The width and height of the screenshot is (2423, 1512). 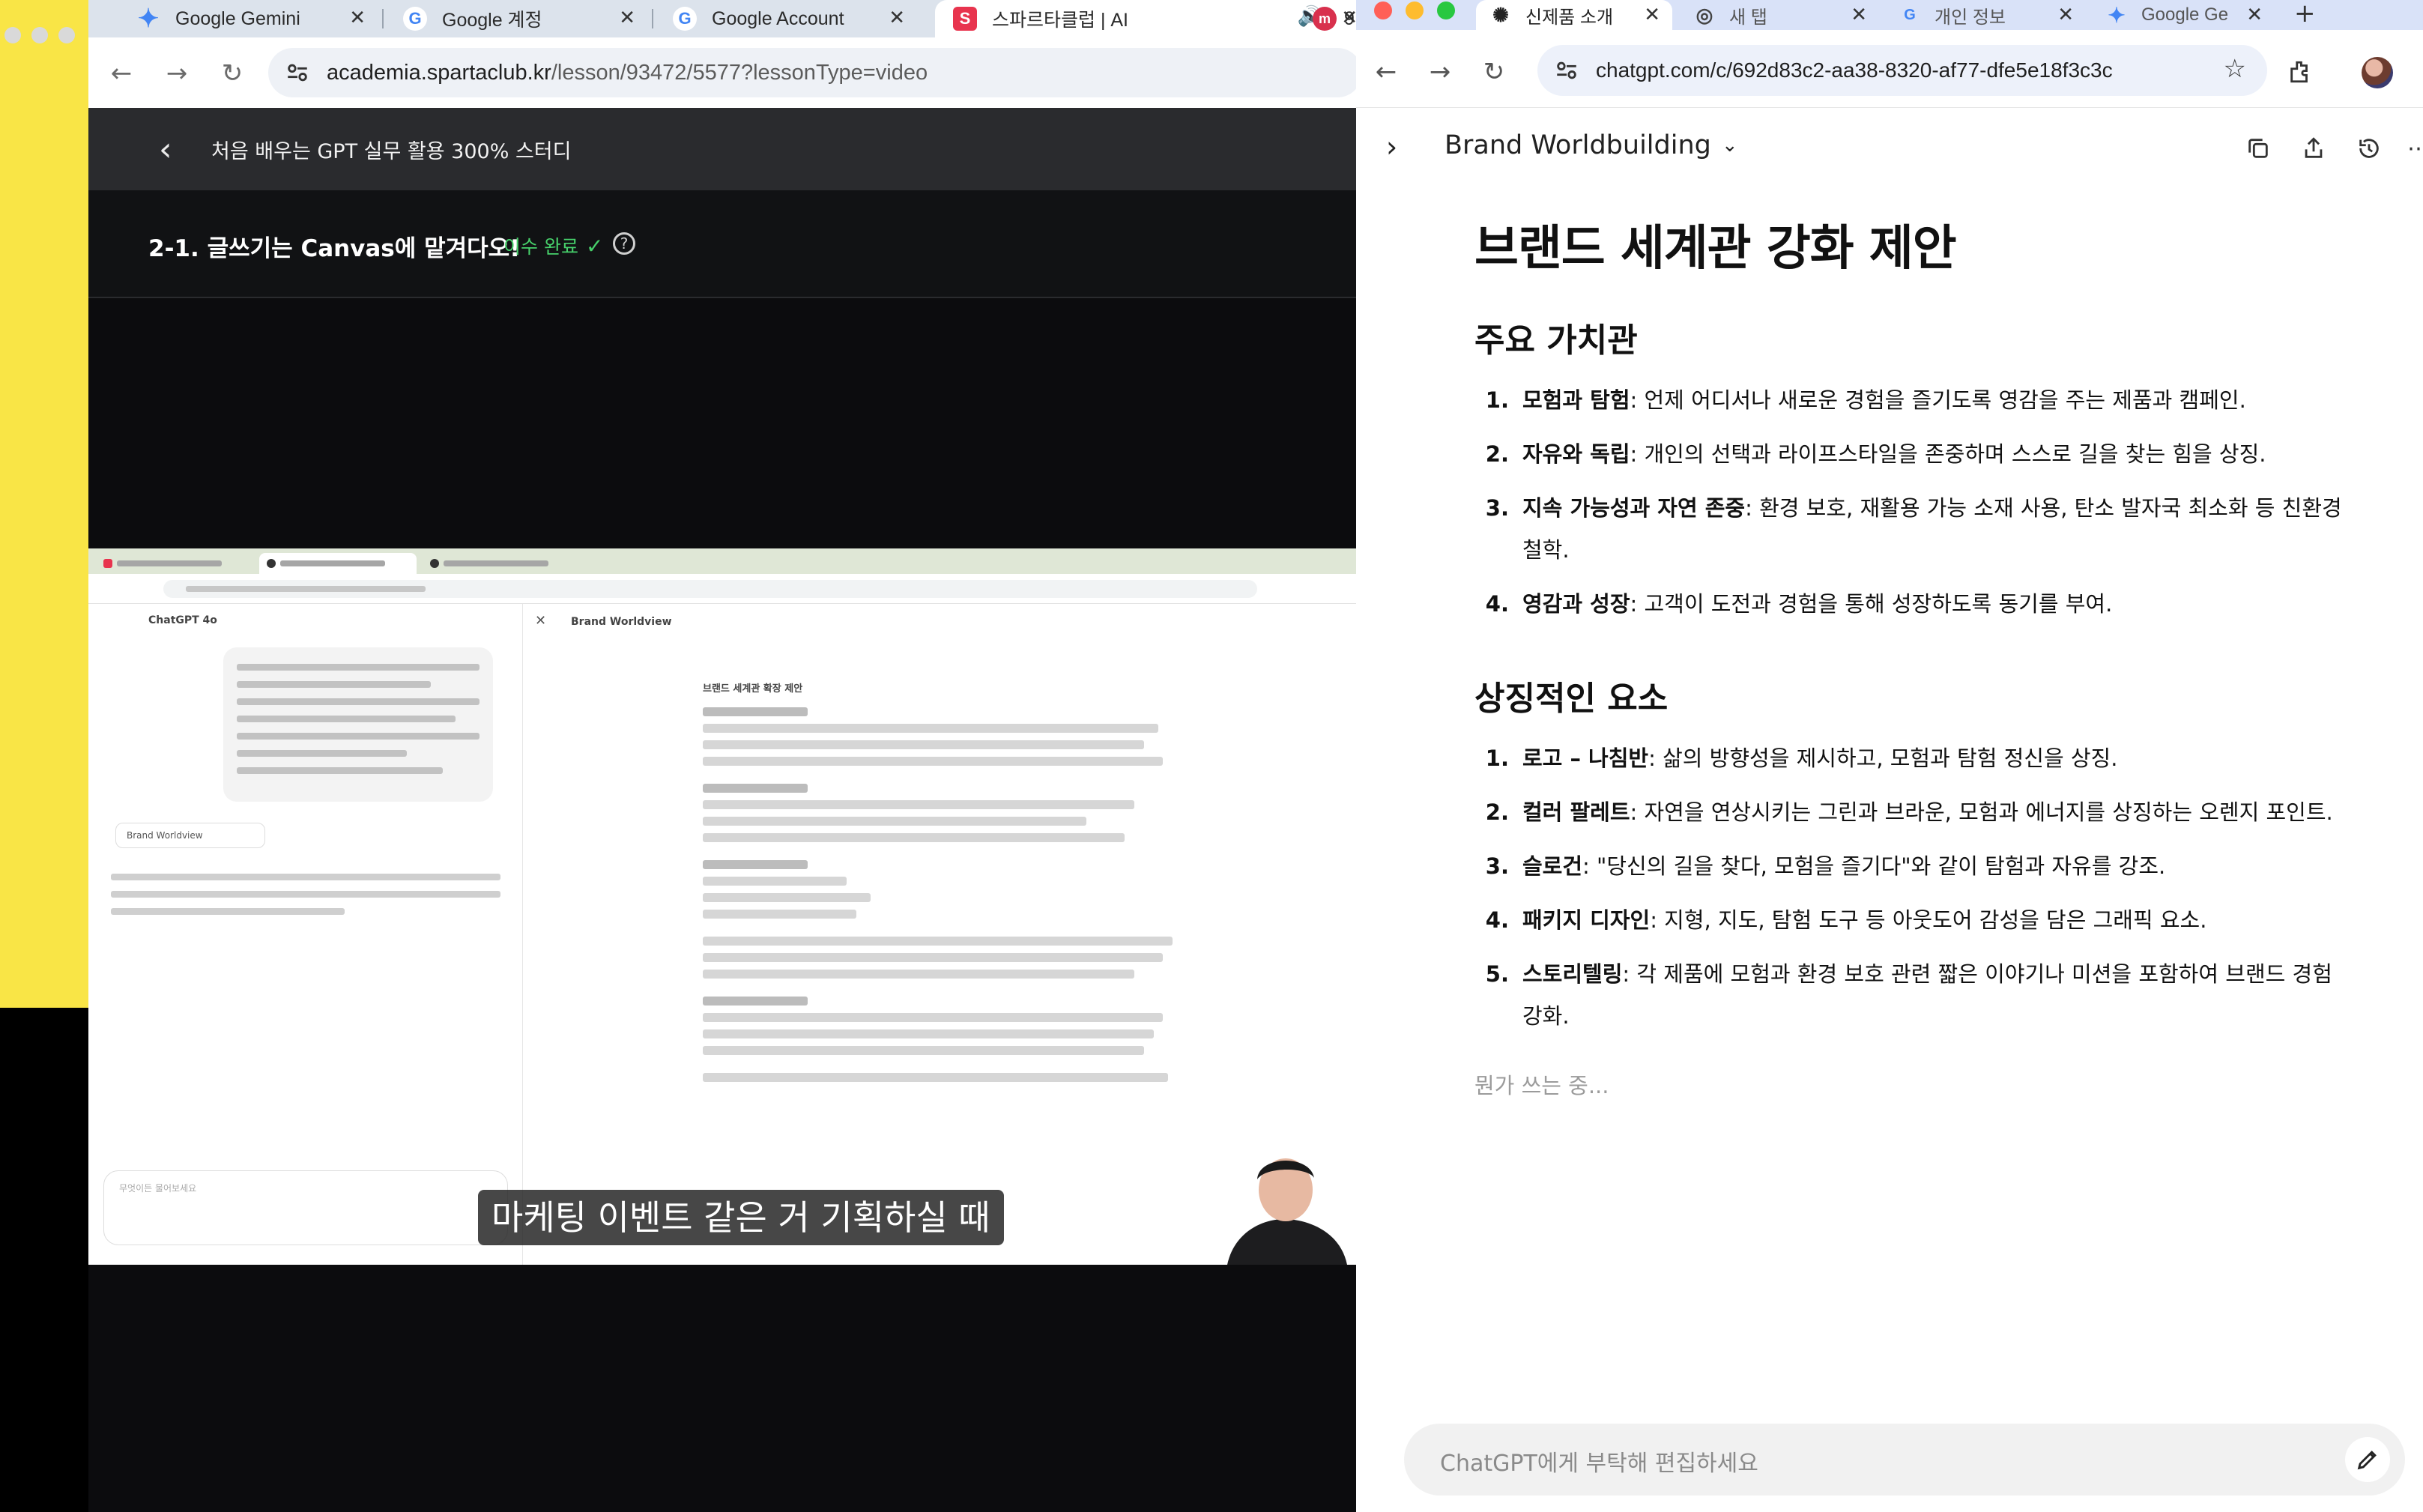 What do you see at coordinates (1497, 454) in the screenshot?
I see `list-number: 2.` at bounding box center [1497, 454].